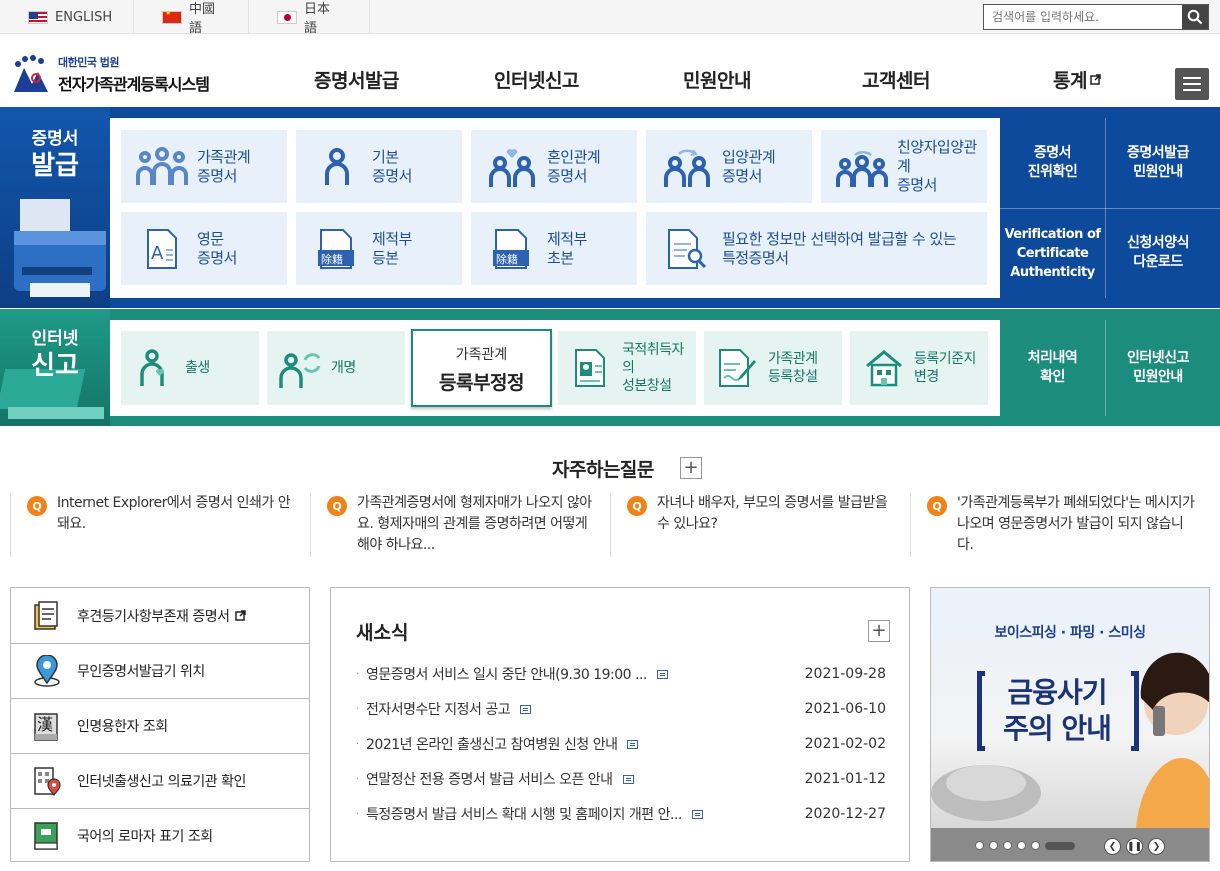 The height and width of the screenshot is (871, 1220). I want to click on quick-link-label: 인명용한자 조회, so click(122, 727).